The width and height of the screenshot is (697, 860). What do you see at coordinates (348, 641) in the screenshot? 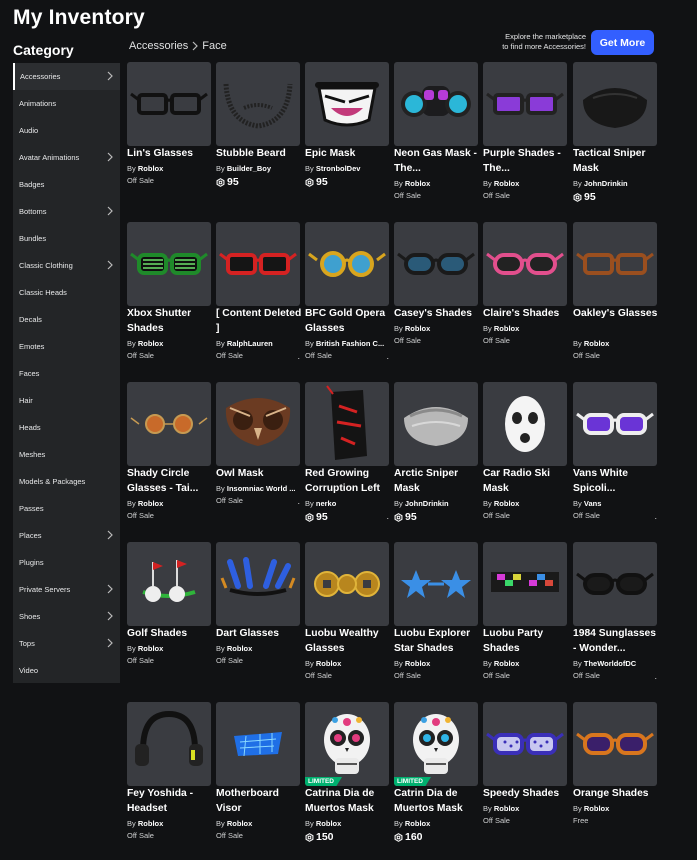
I see `item-name: Luobu Wealthy Glasses` at bounding box center [348, 641].